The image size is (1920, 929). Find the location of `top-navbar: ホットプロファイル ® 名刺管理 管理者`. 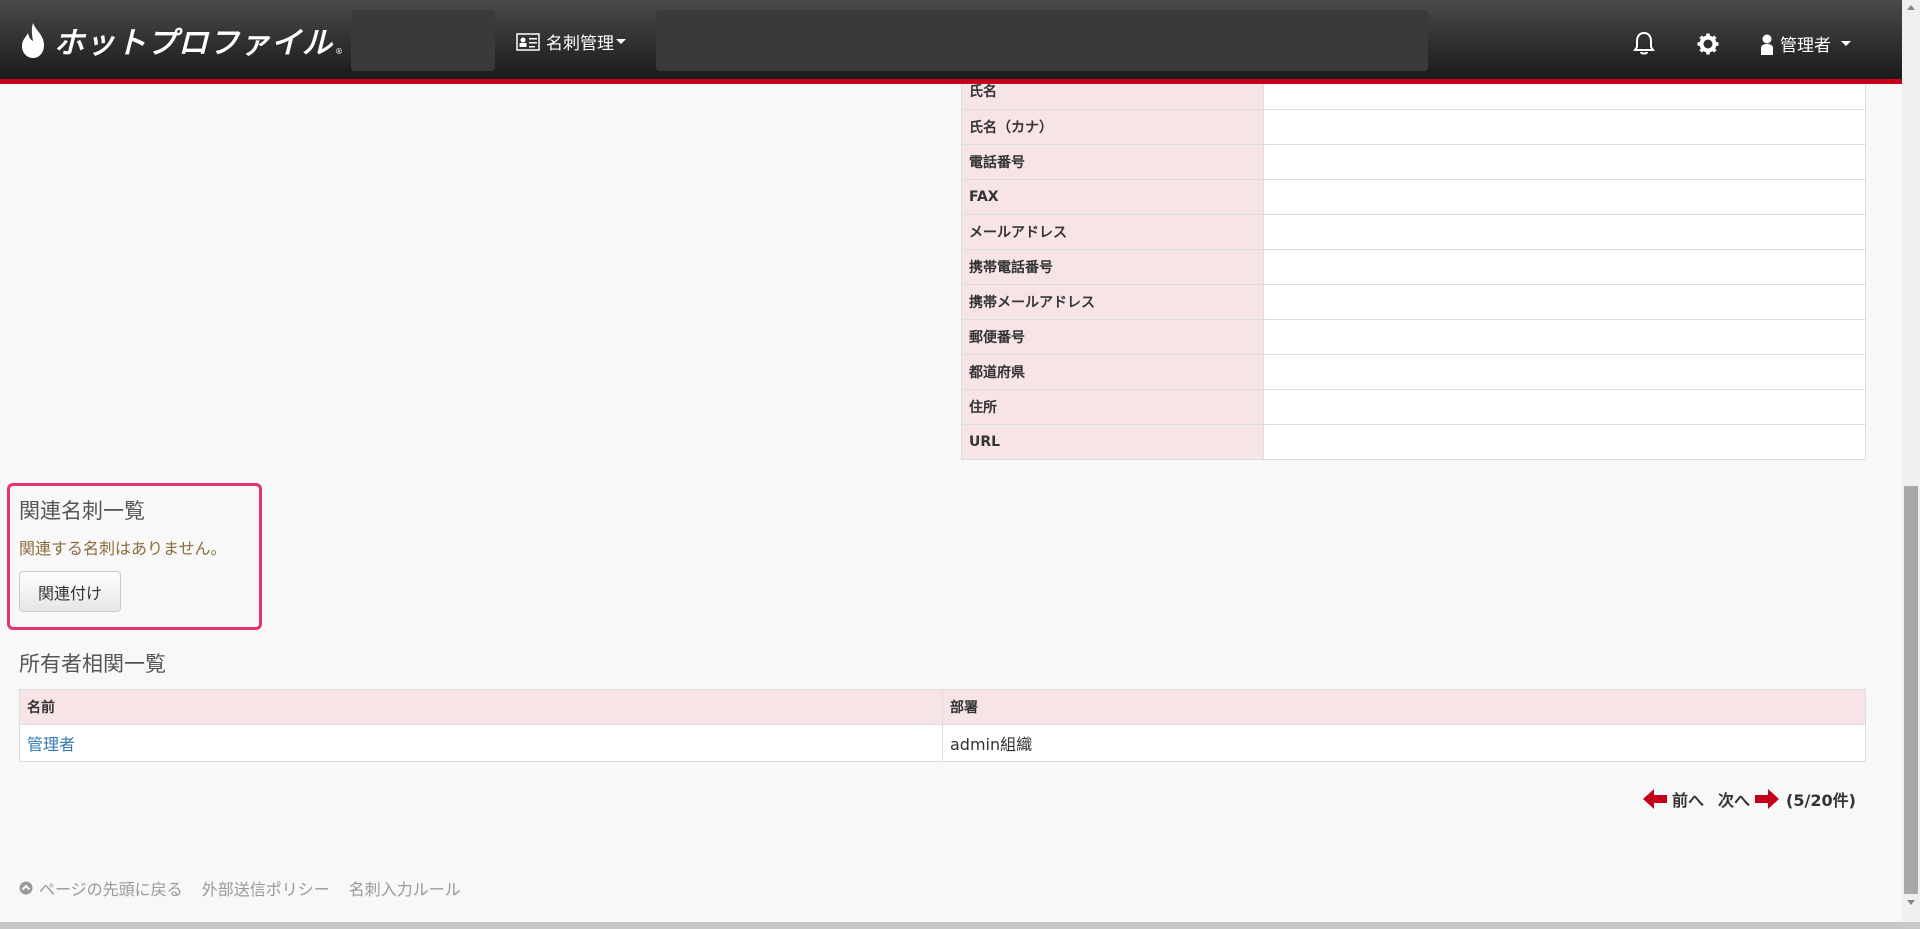

top-navbar: ホットプロファイル ® 名刺管理 管理者 is located at coordinates (951, 42).